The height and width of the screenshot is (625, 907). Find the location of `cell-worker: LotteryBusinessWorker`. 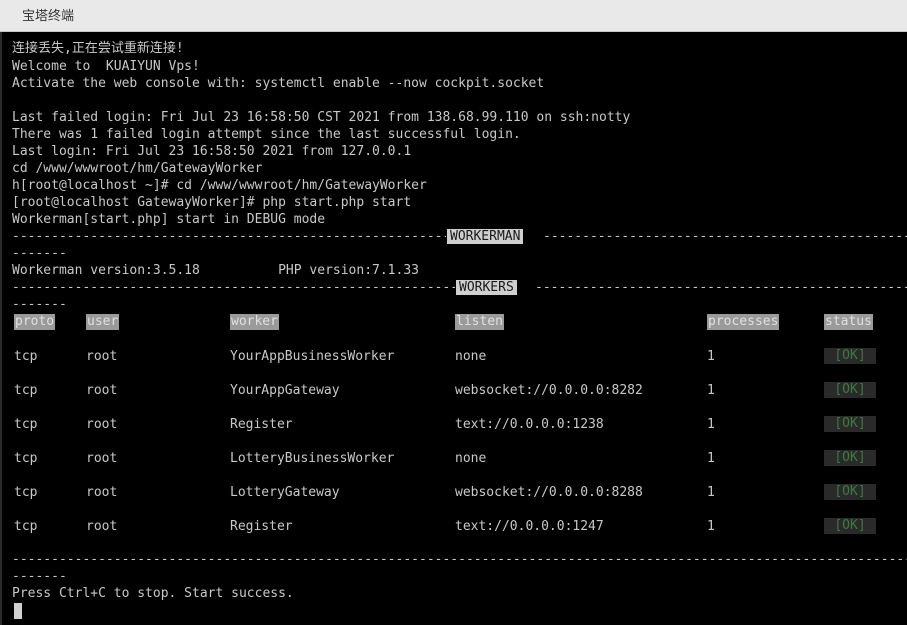

cell-worker: LotteryBusinessWorker is located at coordinates (312, 458).